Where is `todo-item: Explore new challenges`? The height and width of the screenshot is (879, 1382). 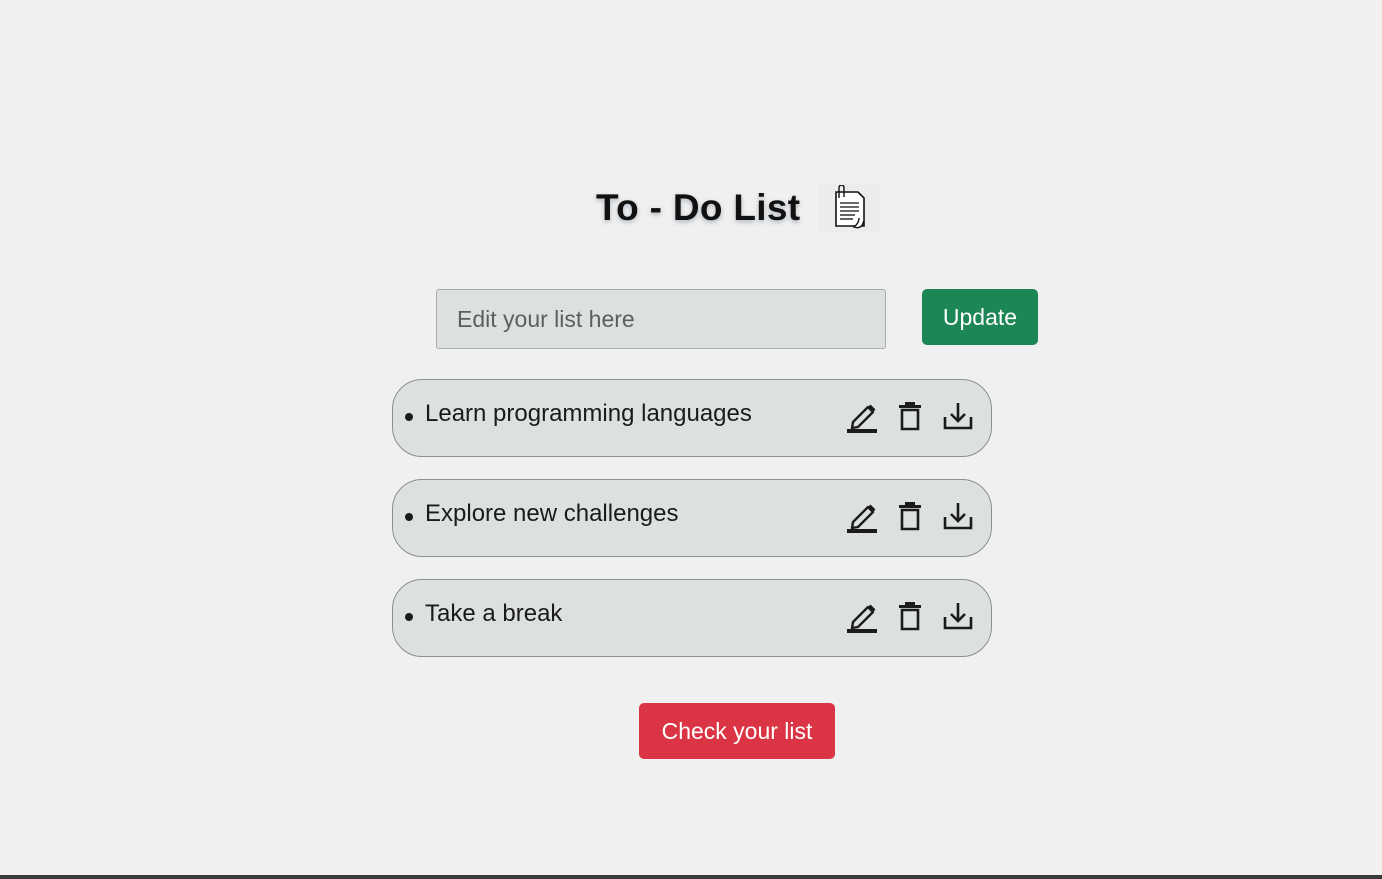 todo-item: Explore new challenges is located at coordinates (692, 518).